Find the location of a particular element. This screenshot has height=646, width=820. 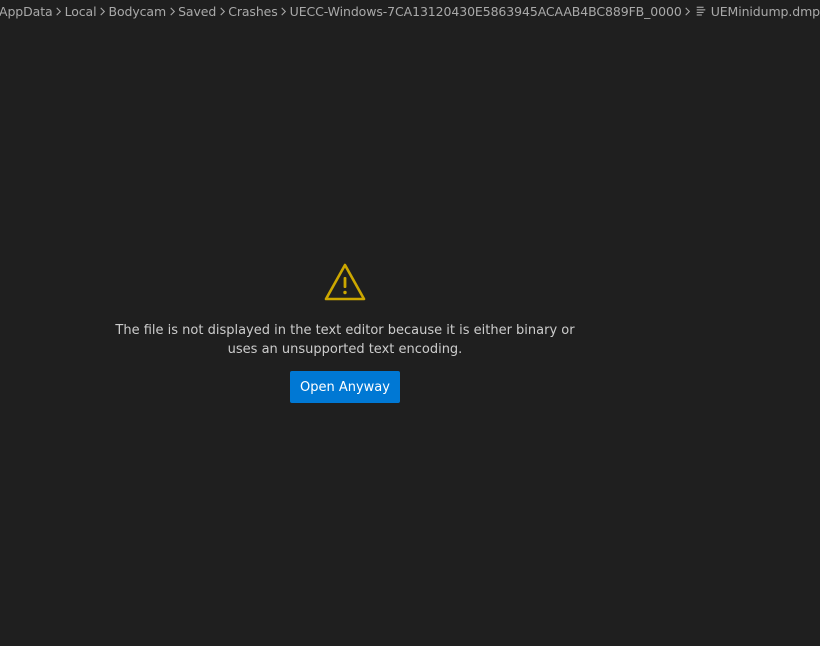

file-lines-icon is located at coordinates (701, 11).